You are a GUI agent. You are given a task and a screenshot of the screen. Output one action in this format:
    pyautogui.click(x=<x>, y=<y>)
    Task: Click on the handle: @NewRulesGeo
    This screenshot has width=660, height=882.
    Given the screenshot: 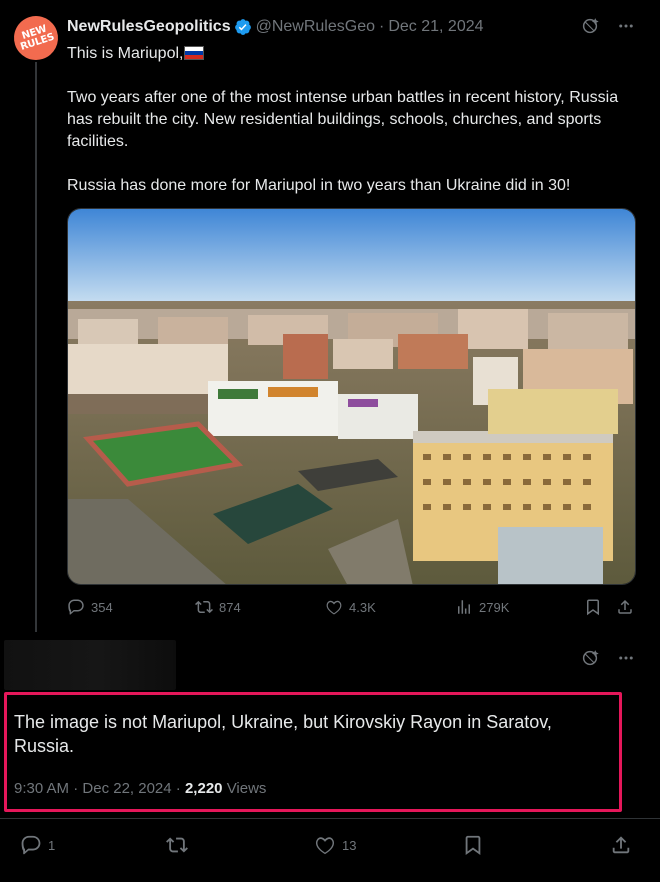 What is the action you would take?
    pyautogui.click(x=315, y=27)
    